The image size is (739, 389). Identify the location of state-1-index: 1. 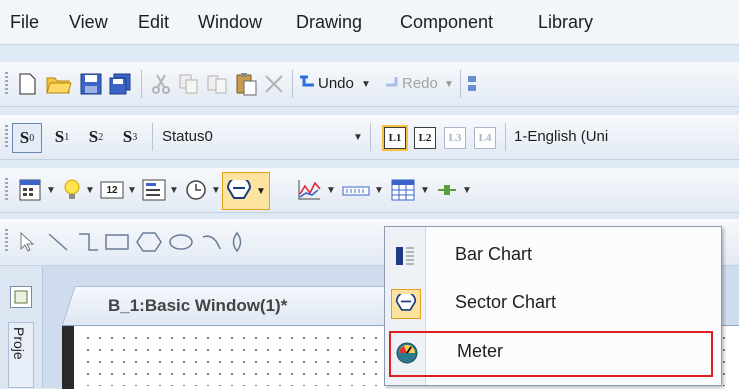
(67, 137).